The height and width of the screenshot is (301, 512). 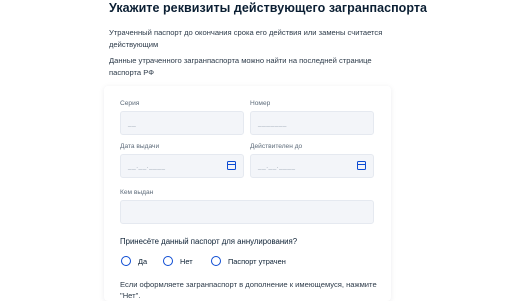 What do you see at coordinates (260, 103) in the screenshot?
I see `number-label: Номер` at bounding box center [260, 103].